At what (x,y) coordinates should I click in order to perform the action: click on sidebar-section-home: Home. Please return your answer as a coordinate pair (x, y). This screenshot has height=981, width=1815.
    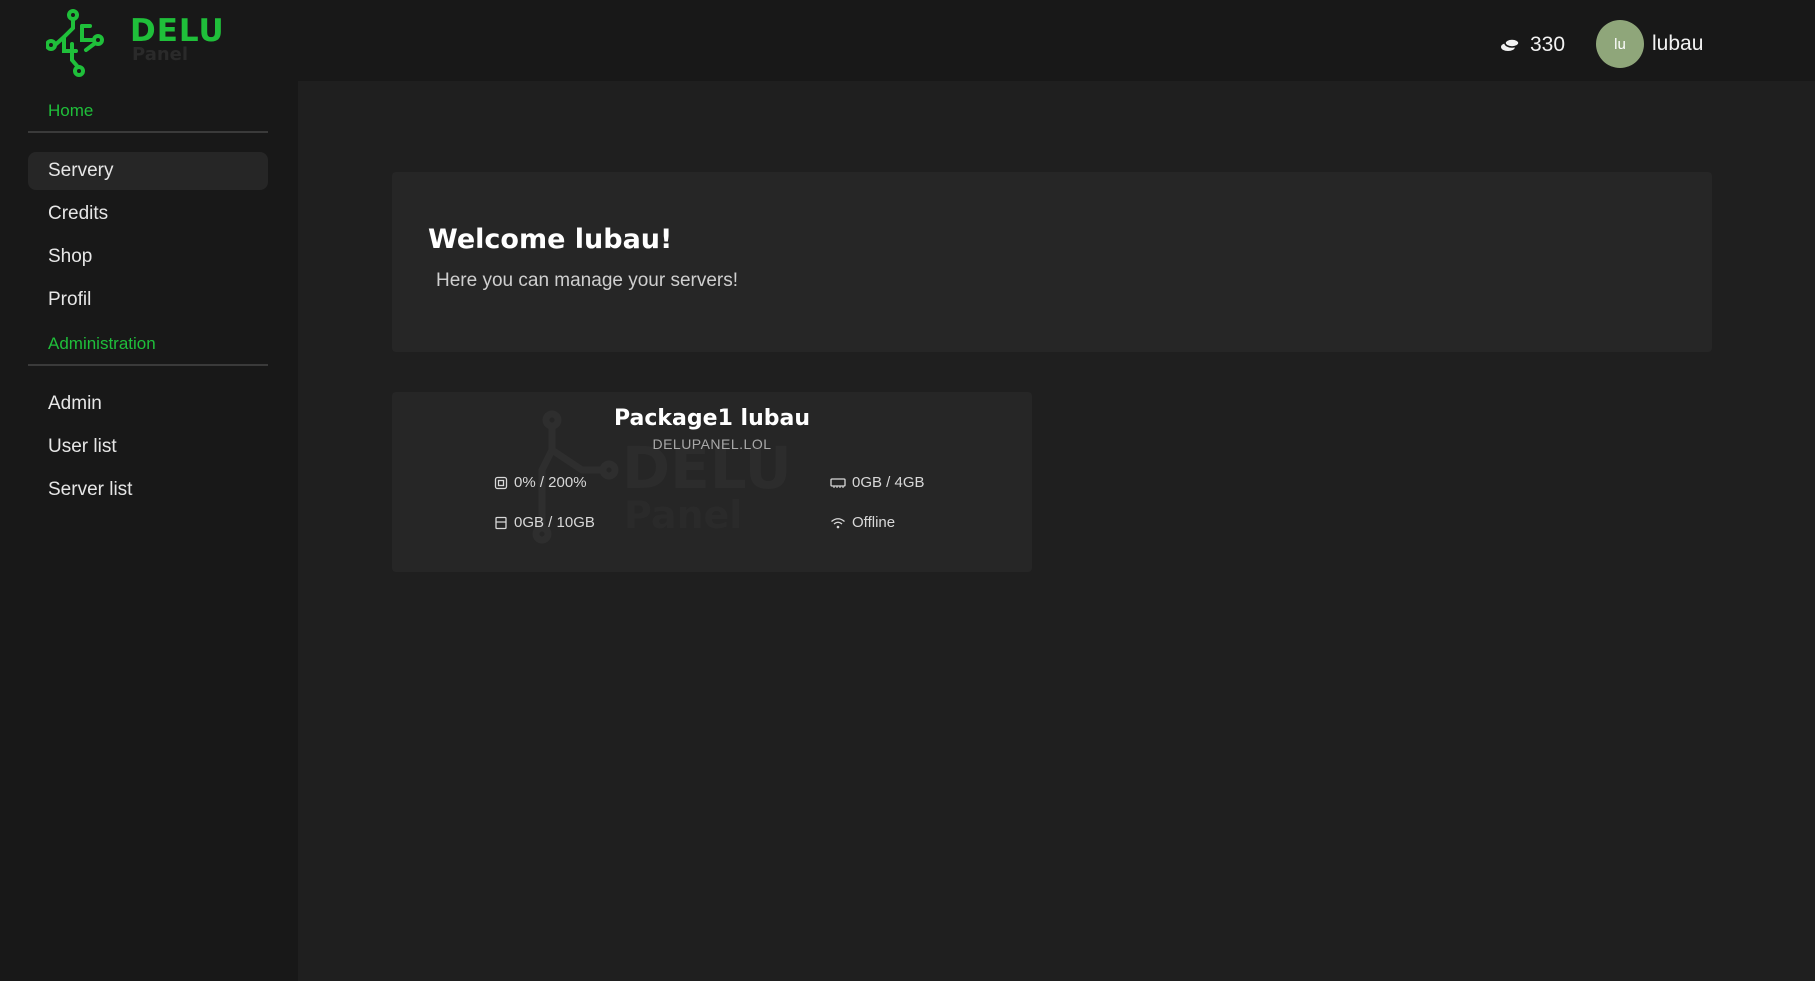
    Looking at the image, I should click on (148, 117).